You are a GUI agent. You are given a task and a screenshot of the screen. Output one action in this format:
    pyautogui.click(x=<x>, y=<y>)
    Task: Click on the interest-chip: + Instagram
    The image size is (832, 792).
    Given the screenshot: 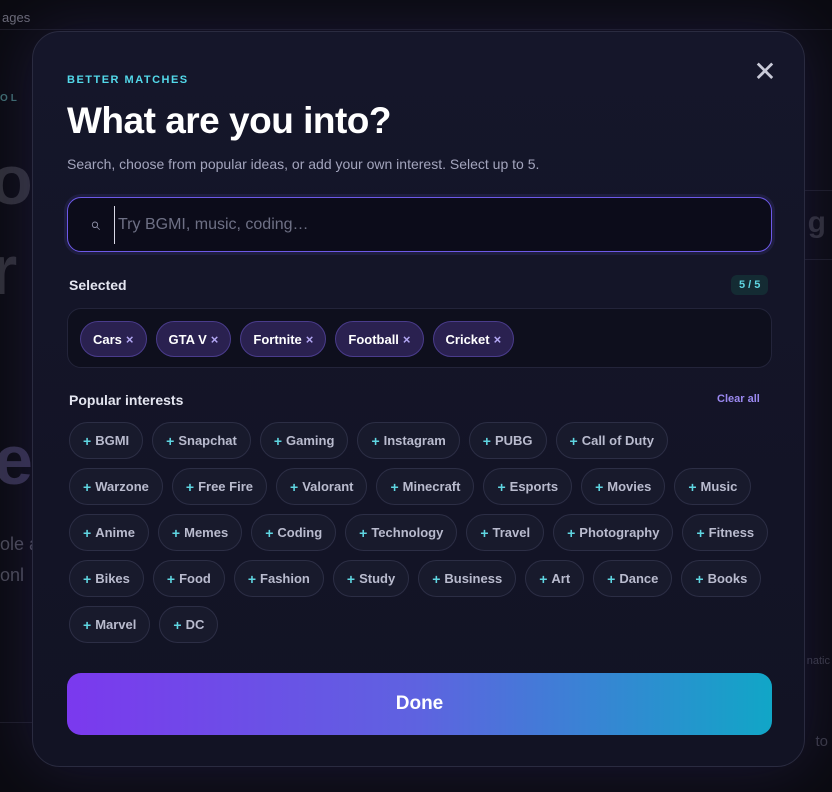 What is the action you would take?
    pyautogui.click(x=408, y=440)
    